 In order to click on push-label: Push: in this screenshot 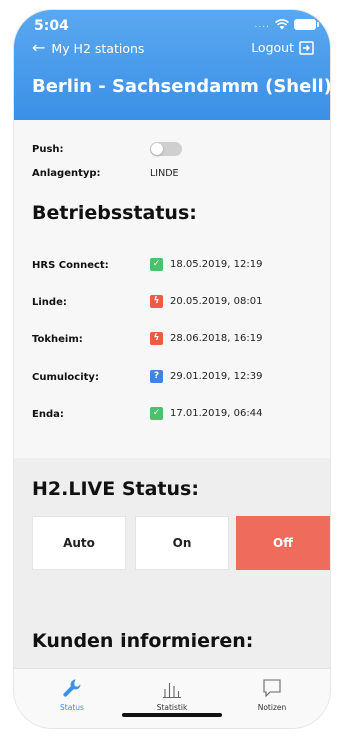, I will do `click(48, 149)`.